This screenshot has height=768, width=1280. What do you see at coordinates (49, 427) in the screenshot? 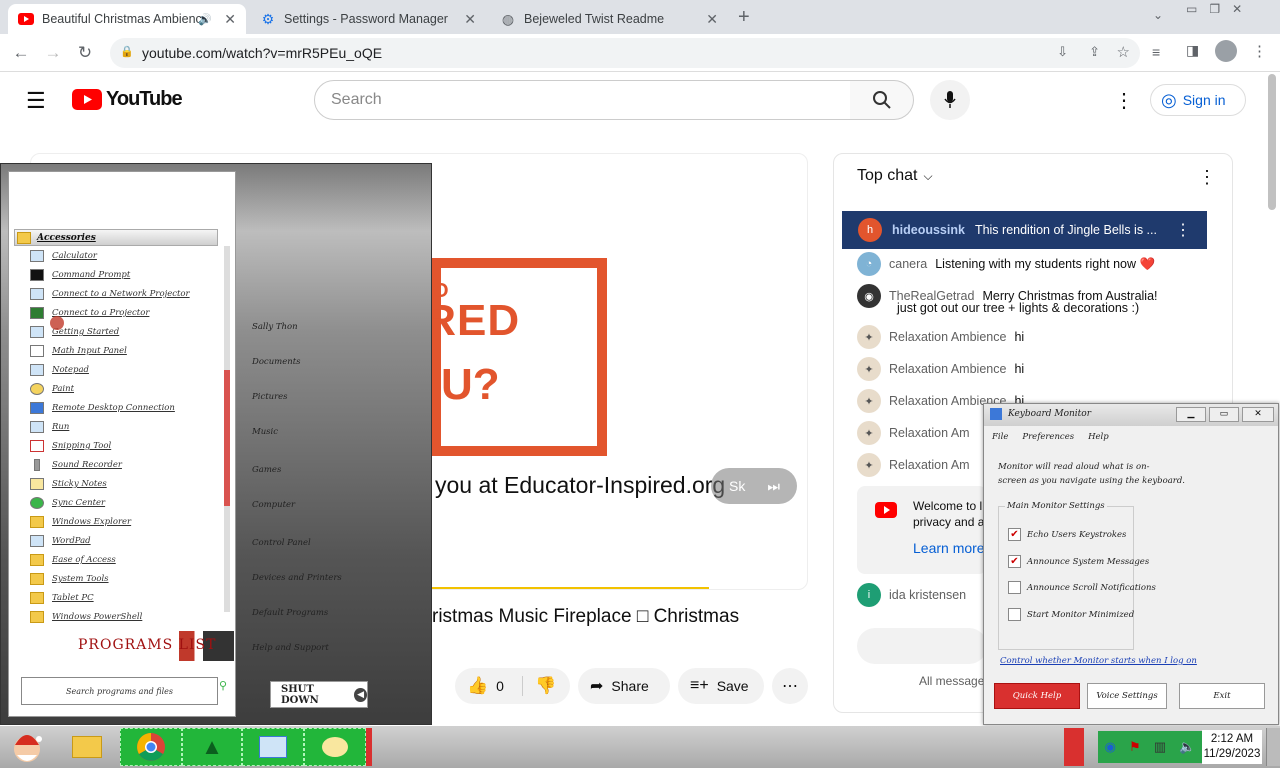
I see `program-item: Run` at bounding box center [49, 427].